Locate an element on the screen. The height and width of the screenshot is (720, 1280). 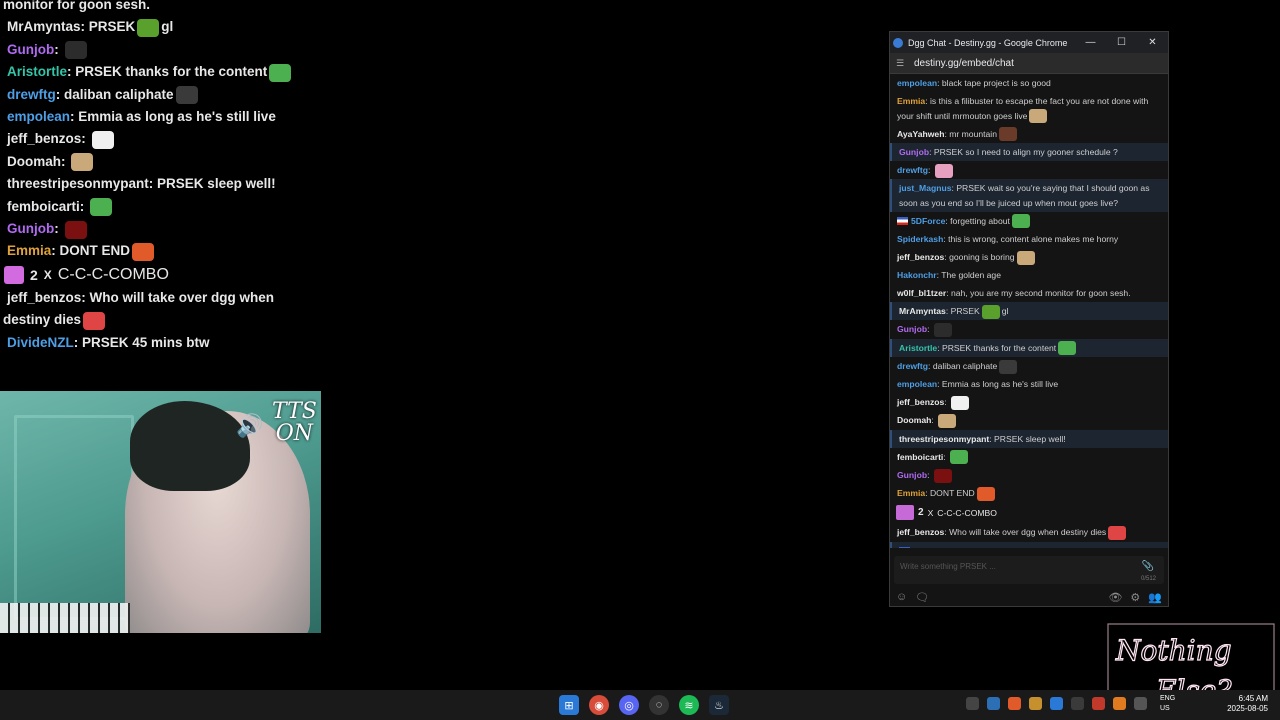
steam-icon: ♨ is located at coordinates (719, 705).